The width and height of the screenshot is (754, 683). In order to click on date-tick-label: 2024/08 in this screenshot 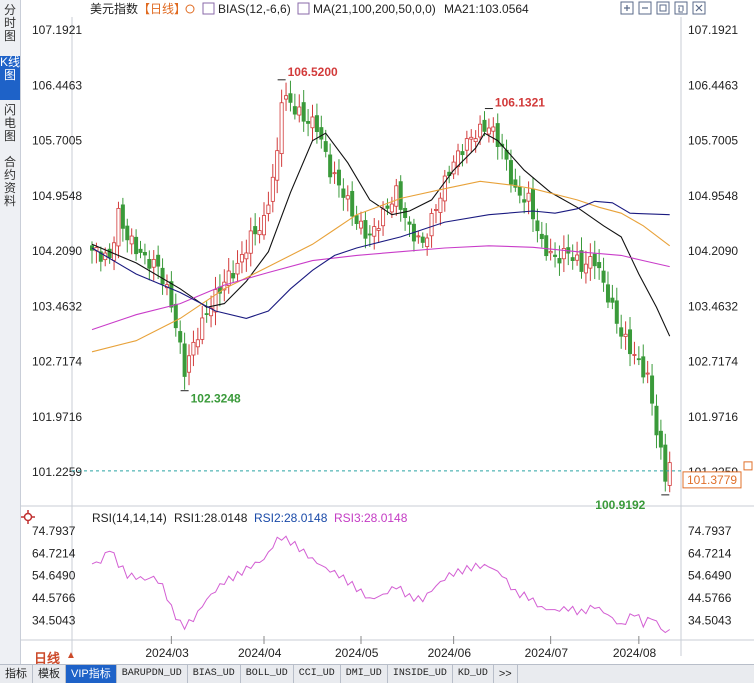, I will do `click(635, 653)`.